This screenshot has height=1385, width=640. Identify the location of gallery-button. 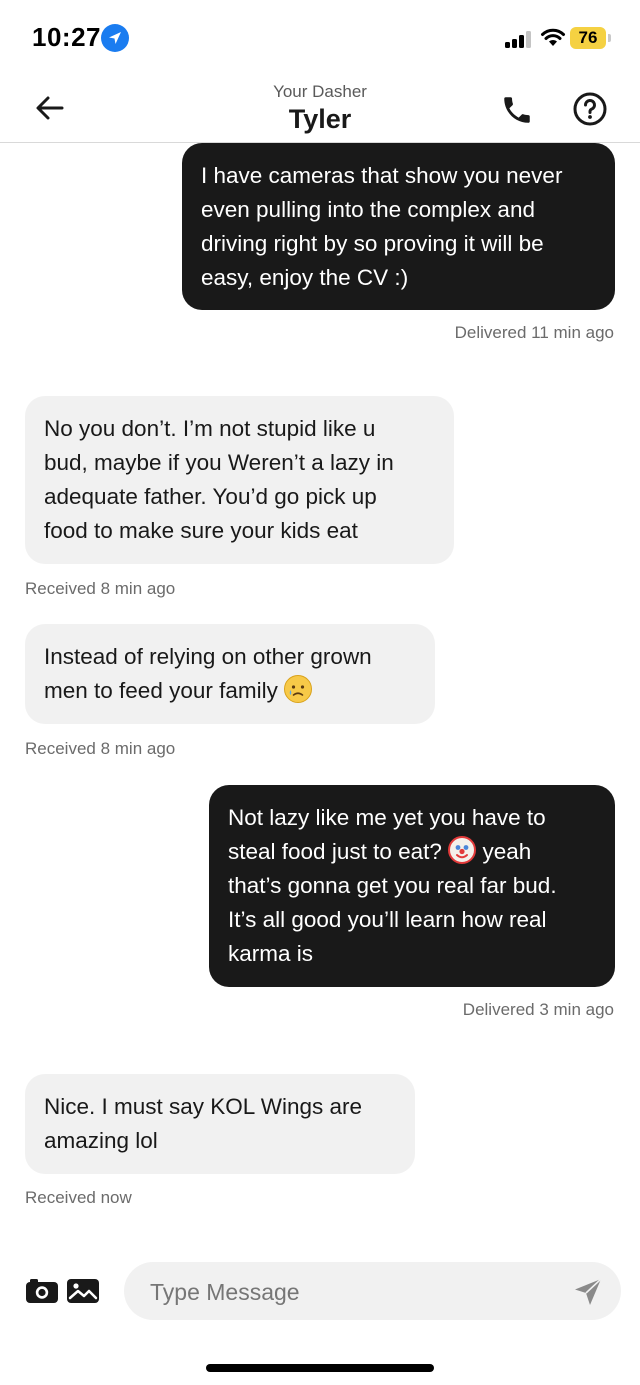
(83, 1291).